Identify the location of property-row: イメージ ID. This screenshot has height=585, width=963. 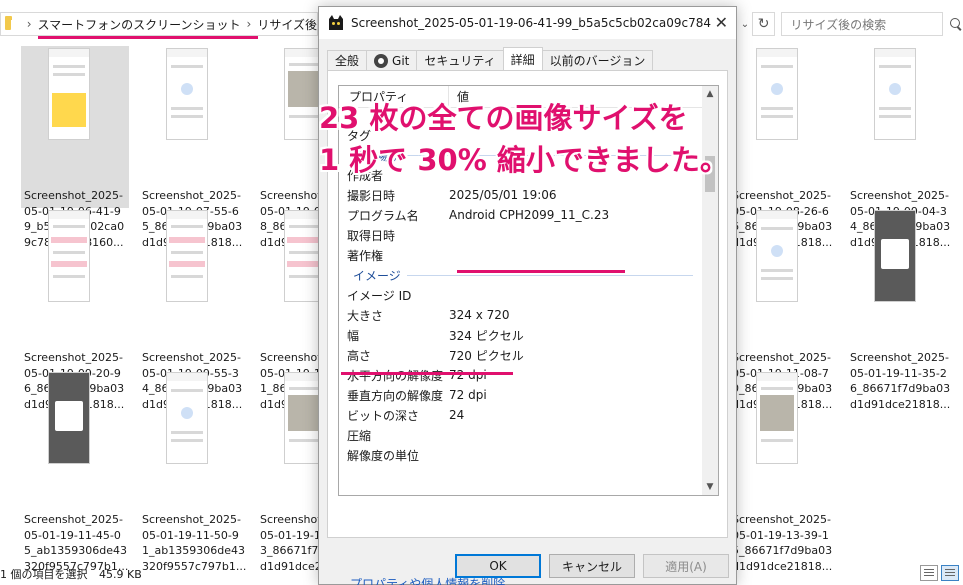
(521, 295).